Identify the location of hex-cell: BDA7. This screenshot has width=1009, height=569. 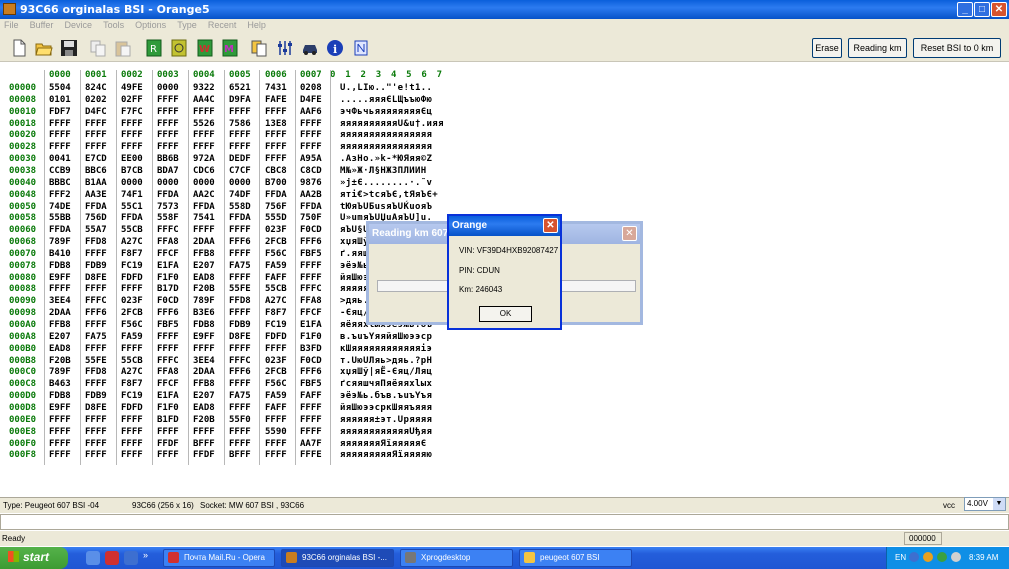
(168, 171).